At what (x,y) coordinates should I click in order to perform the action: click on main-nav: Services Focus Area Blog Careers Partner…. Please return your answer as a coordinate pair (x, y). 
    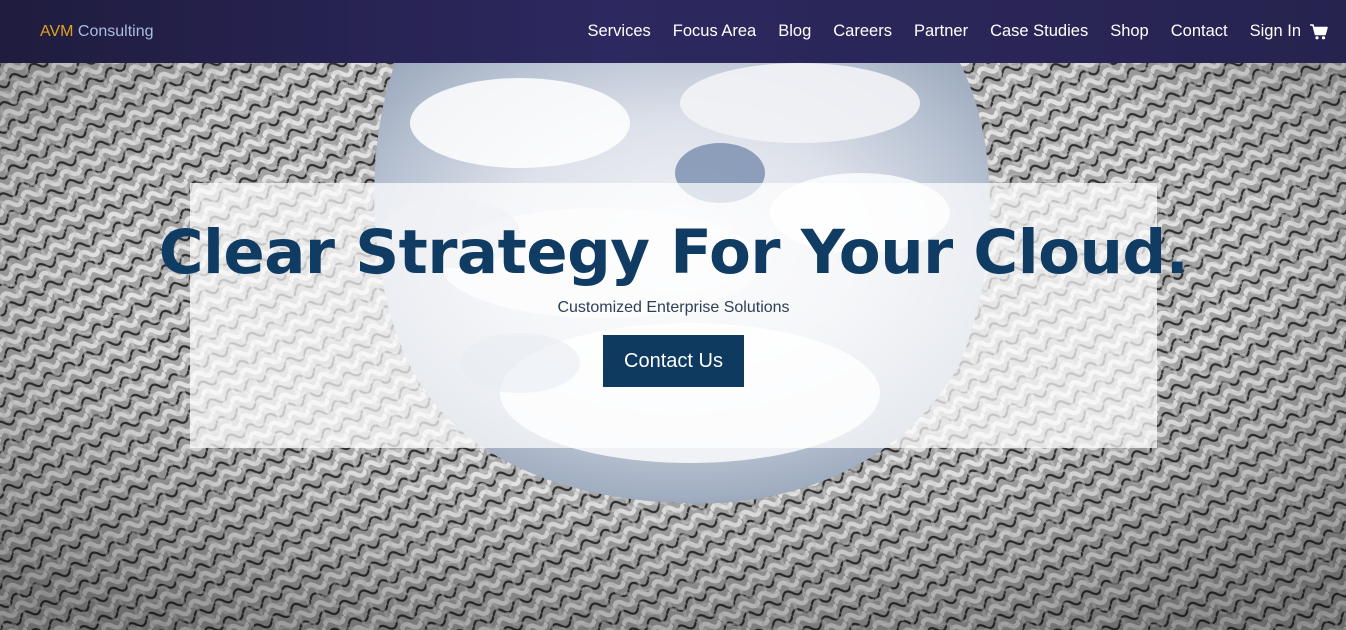
    Looking at the image, I should click on (946, 31).